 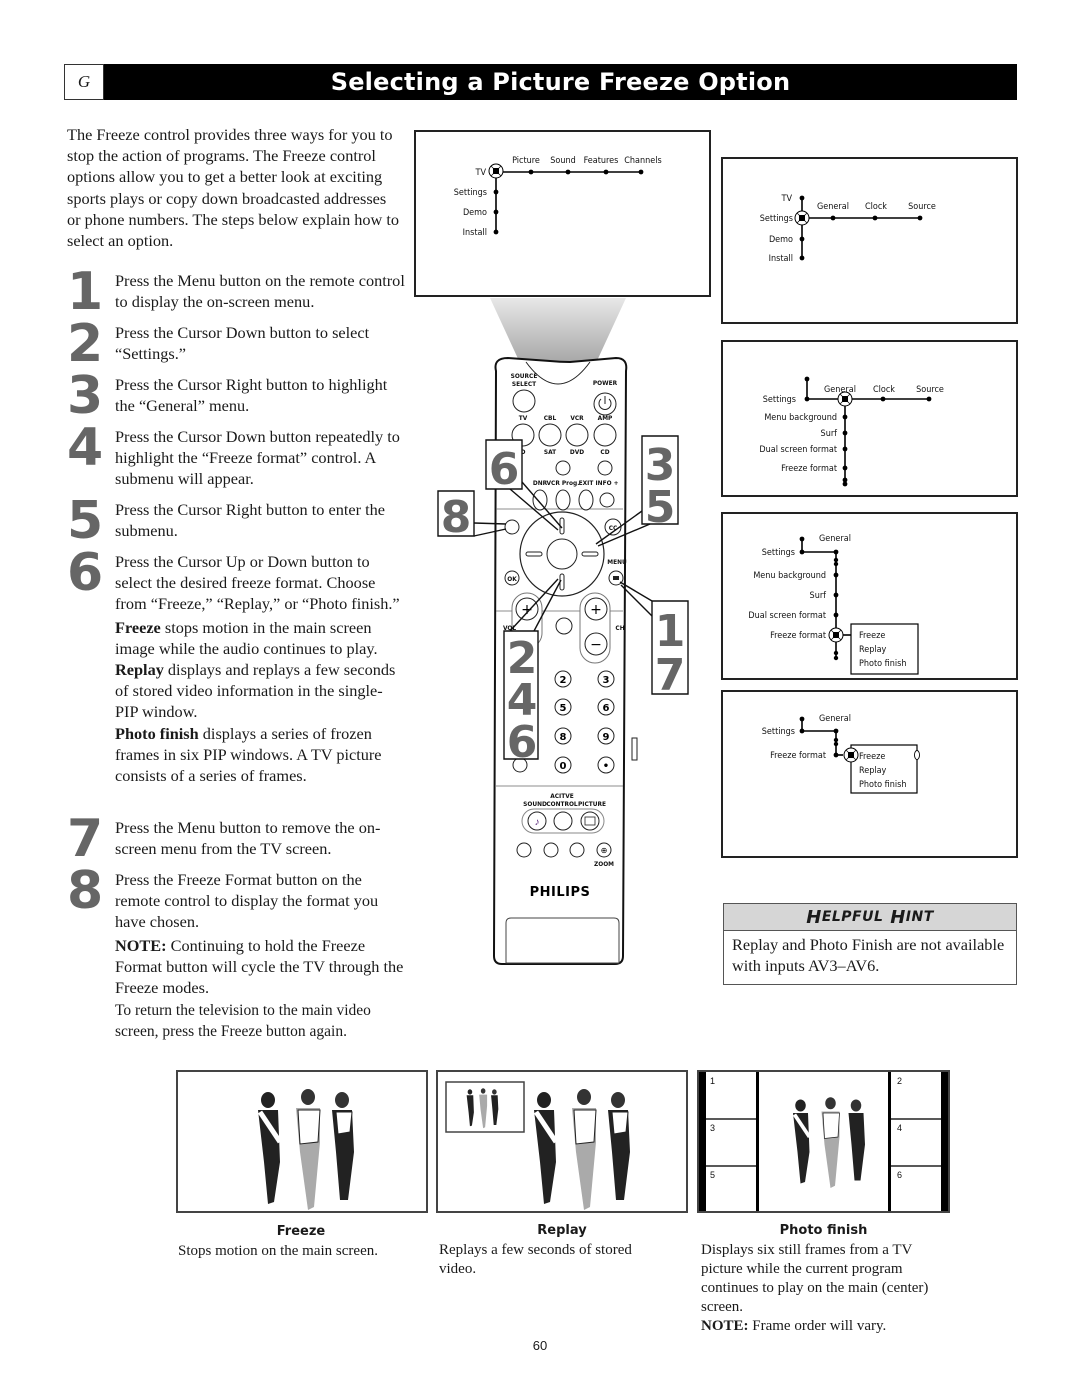 What do you see at coordinates (919, 917) in the screenshot?
I see `hint-title-part: INT` at bounding box center [919, 917].